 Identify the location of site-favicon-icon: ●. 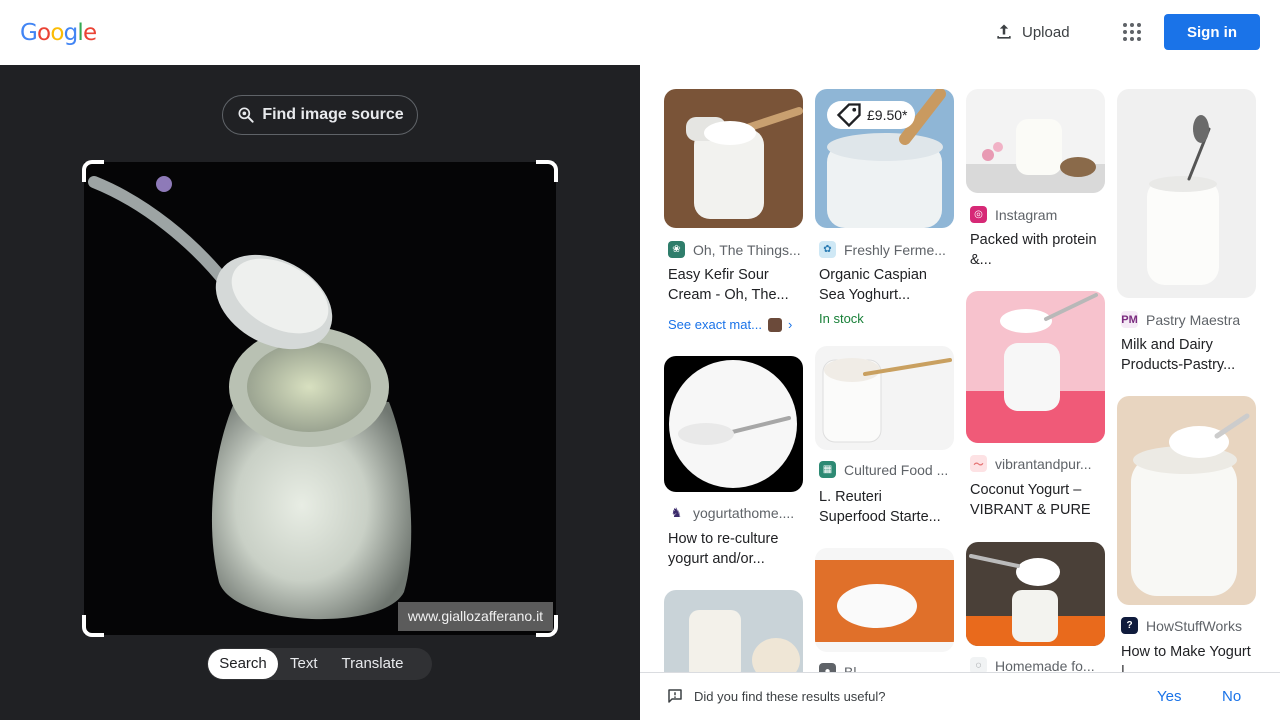
(827, 667).